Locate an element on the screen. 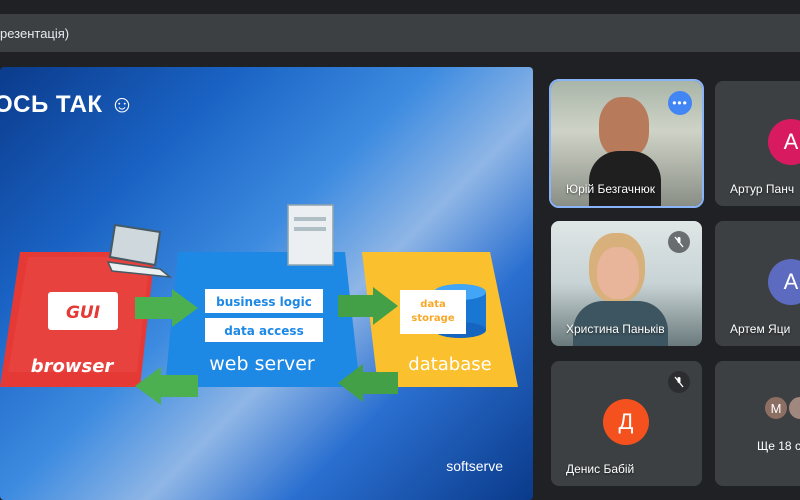 The height and width of the screenshot is (500, 800). participant-tile-artur: А Артур Панч is located at coordinates (757, 143).